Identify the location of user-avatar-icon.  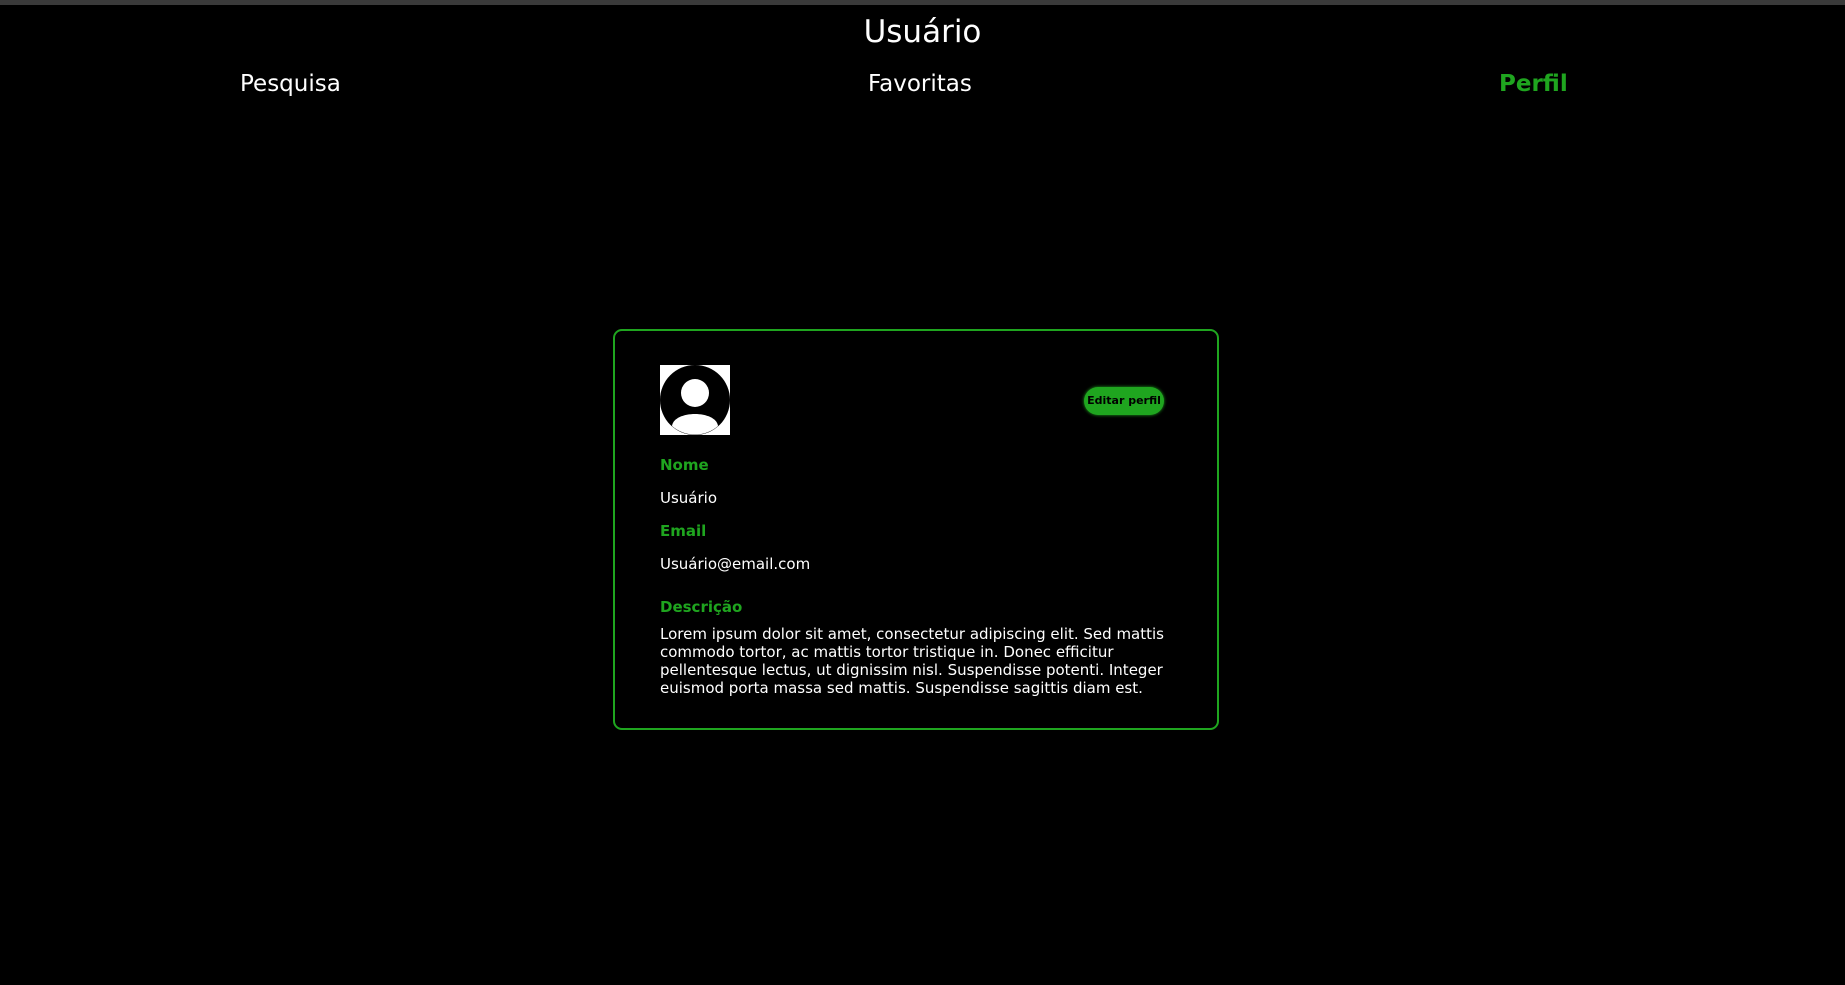
(695, 400).